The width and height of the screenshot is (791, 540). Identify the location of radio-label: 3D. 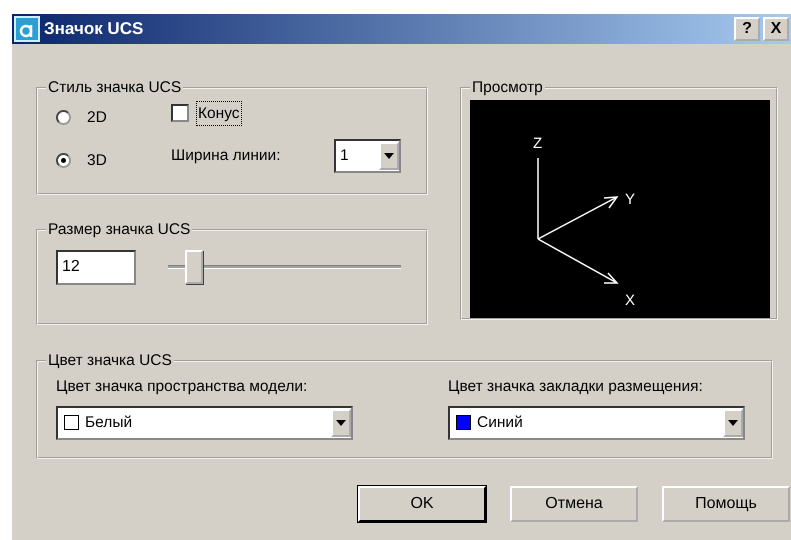
(97, 160).